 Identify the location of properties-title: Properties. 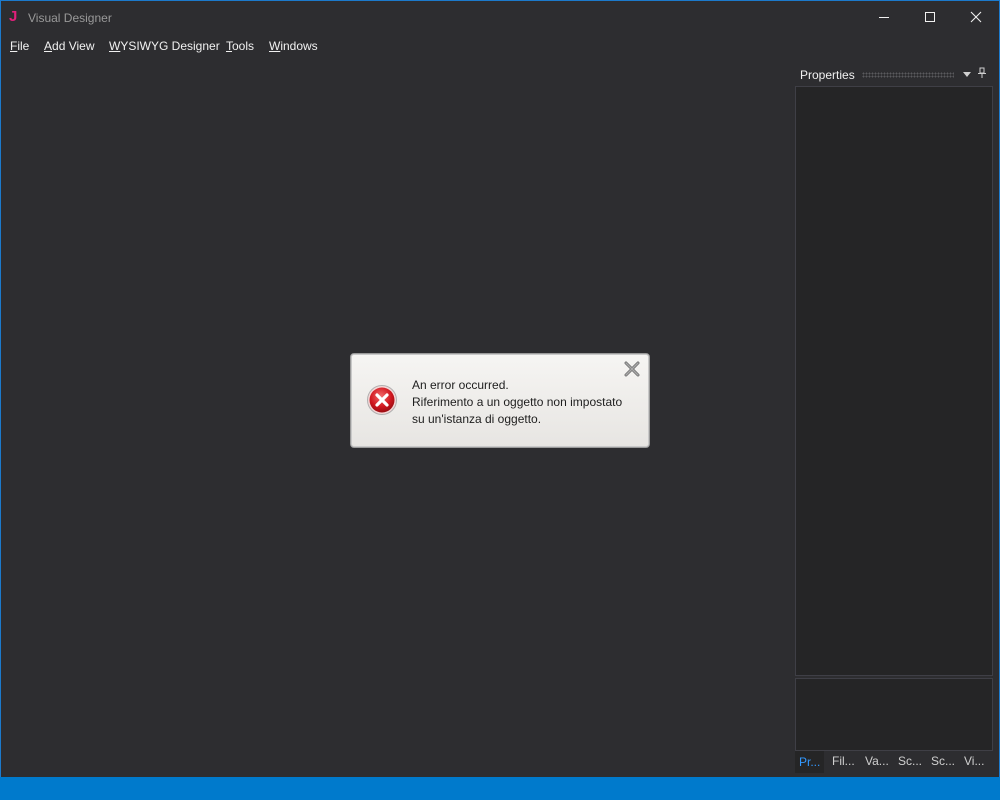
(827, 75).